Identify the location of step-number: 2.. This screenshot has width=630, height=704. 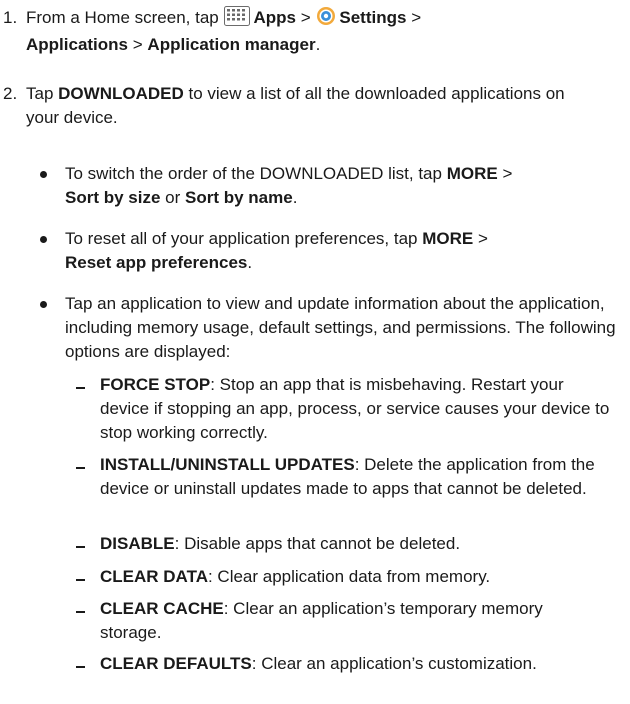
(10, 93).